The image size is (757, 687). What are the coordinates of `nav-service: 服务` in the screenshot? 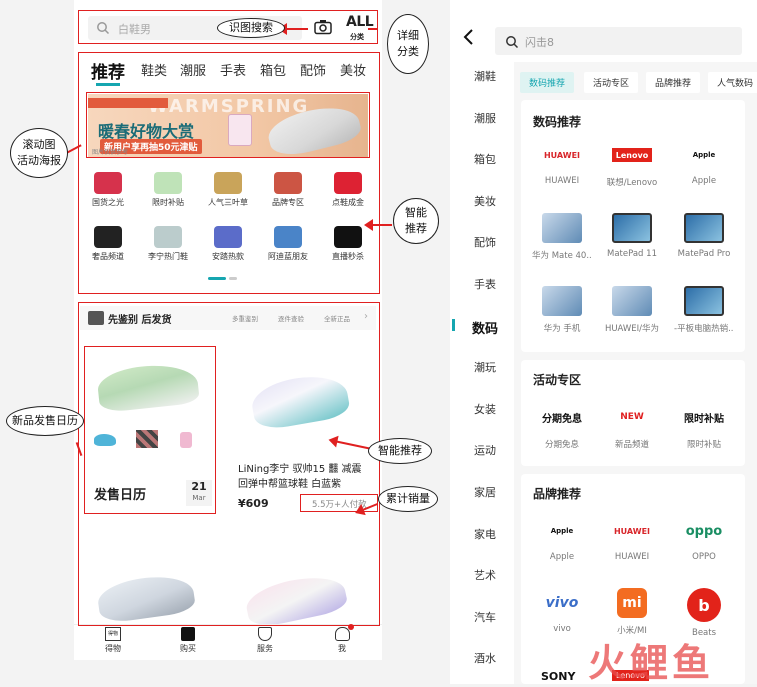 It's located at (265, 640).